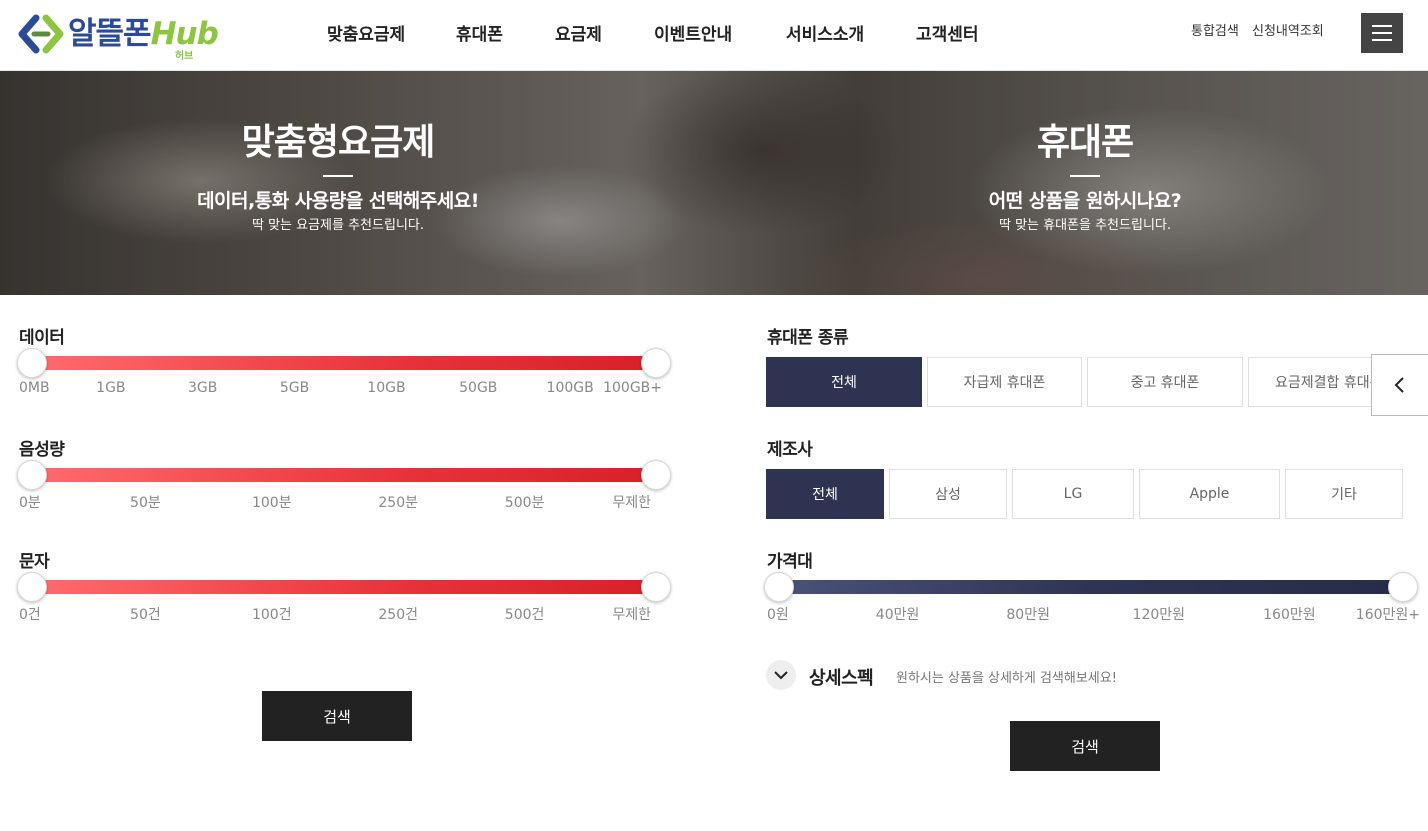  I want to click on price-range-min-handle, so click(779, 587).